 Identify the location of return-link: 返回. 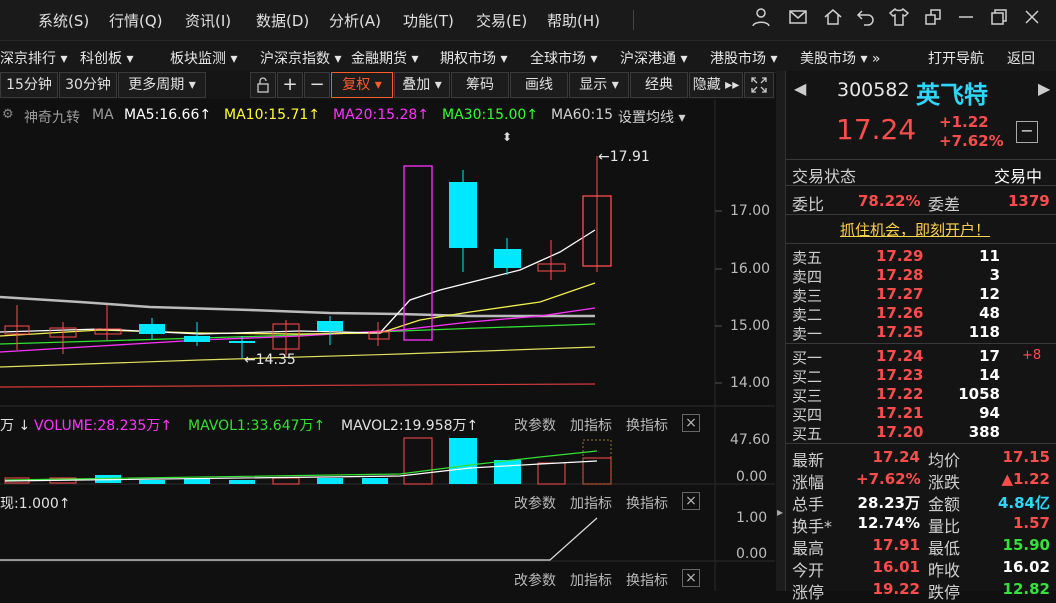
(1021, 58).